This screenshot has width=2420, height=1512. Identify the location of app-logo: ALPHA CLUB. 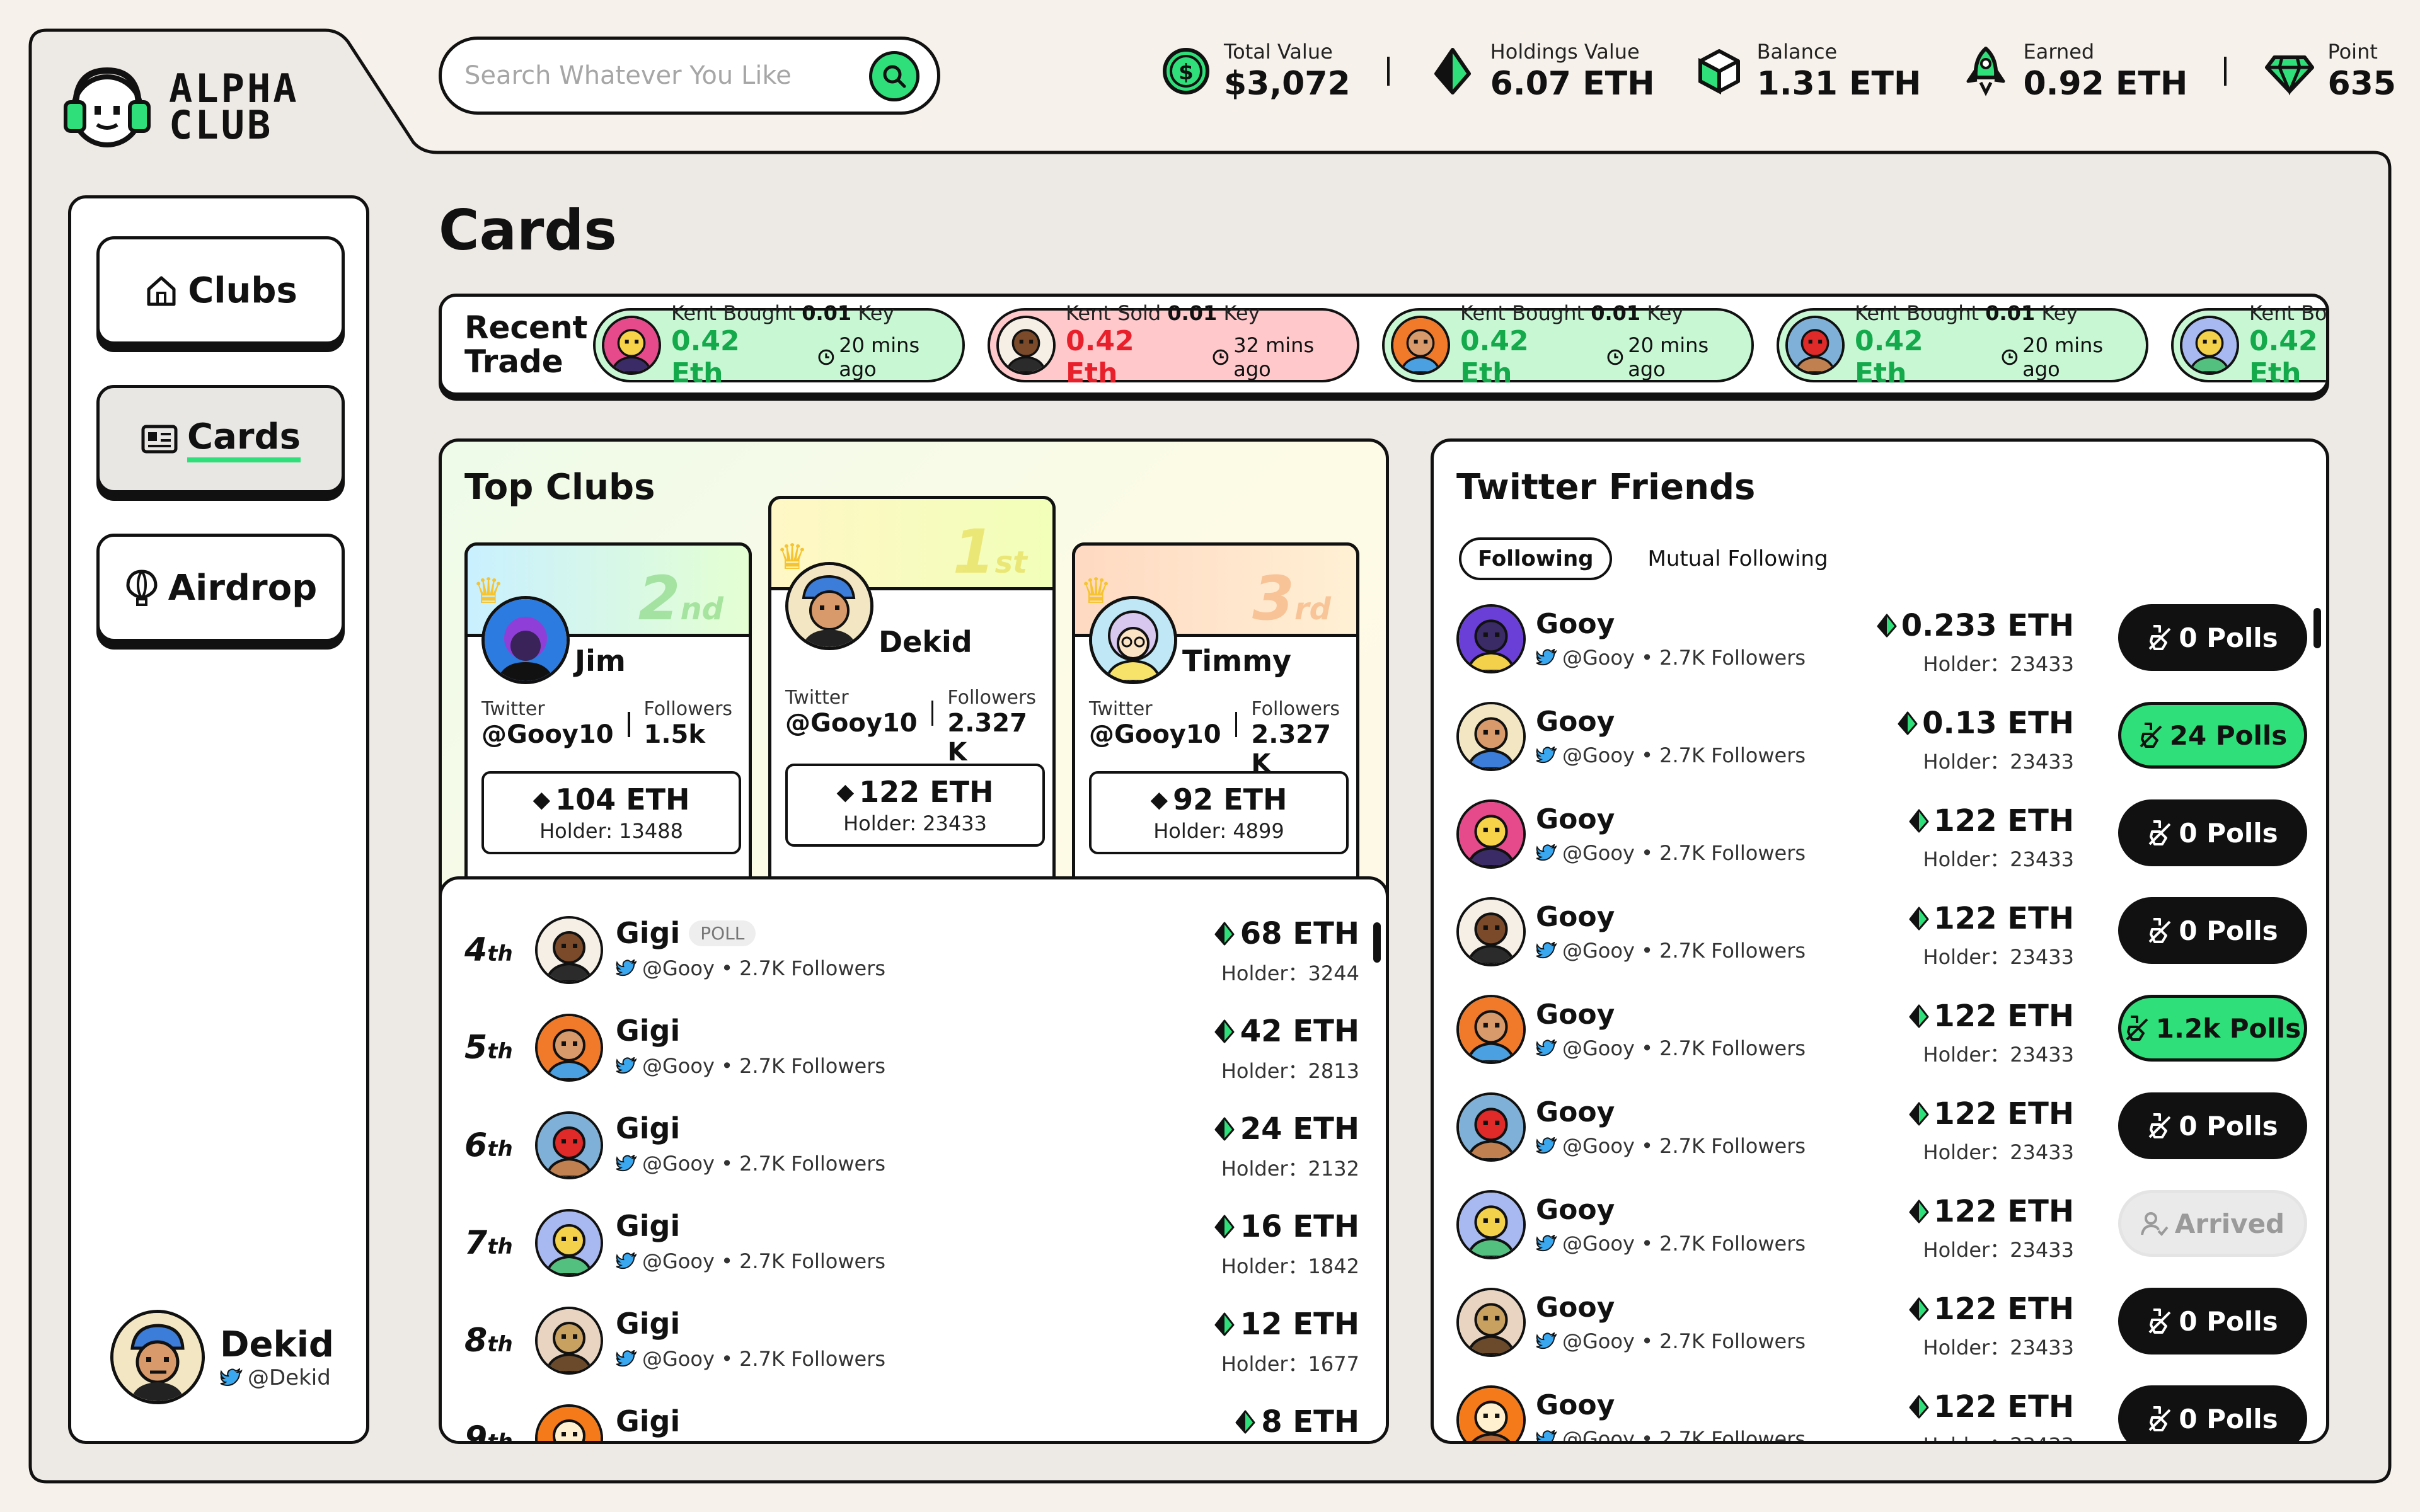
(178, 107).